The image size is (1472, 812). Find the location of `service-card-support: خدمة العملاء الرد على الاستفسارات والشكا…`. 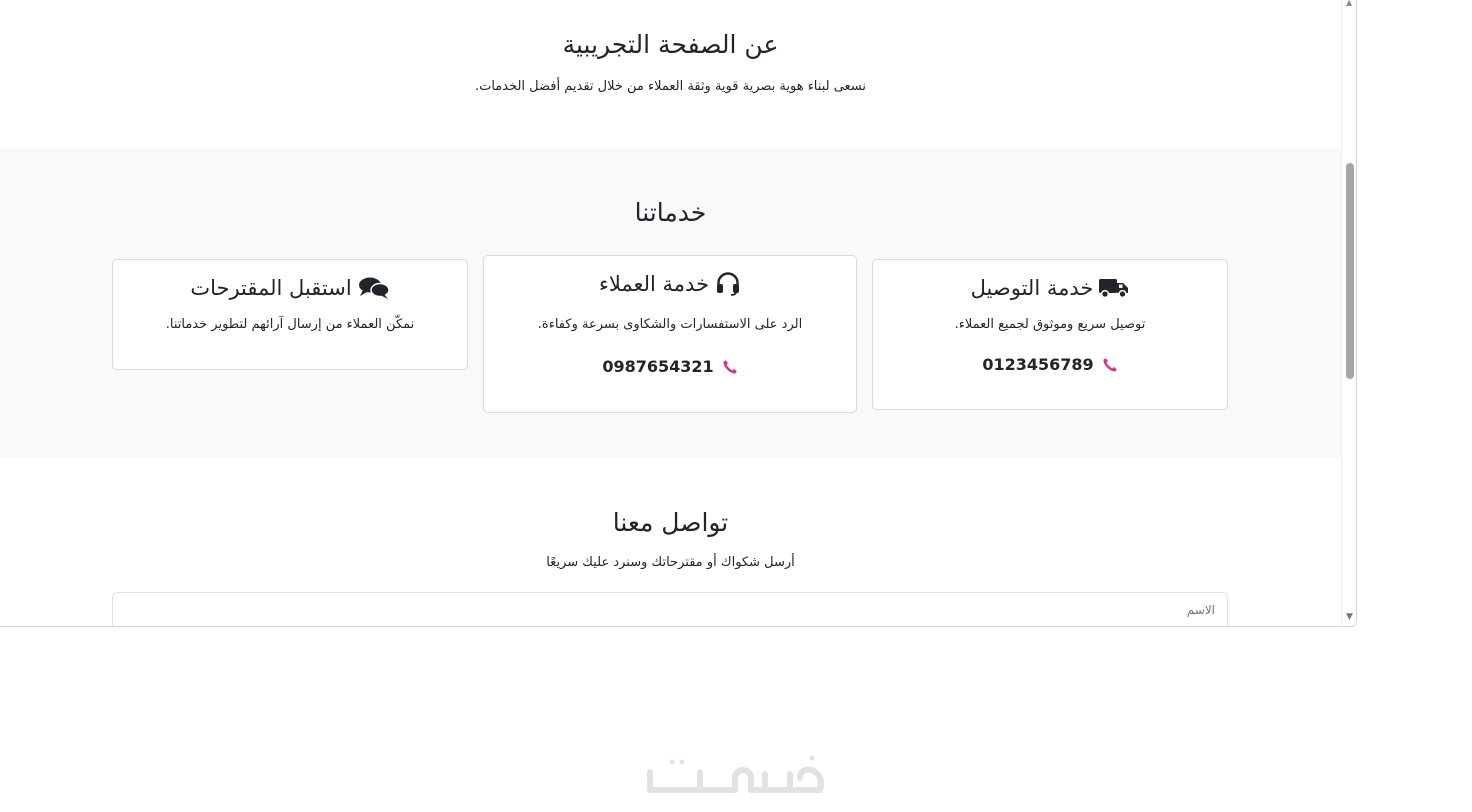

service-card-support: خدمة العملاء الرد على الاستفسارات والشكا… is located at coordinates (670, 334).